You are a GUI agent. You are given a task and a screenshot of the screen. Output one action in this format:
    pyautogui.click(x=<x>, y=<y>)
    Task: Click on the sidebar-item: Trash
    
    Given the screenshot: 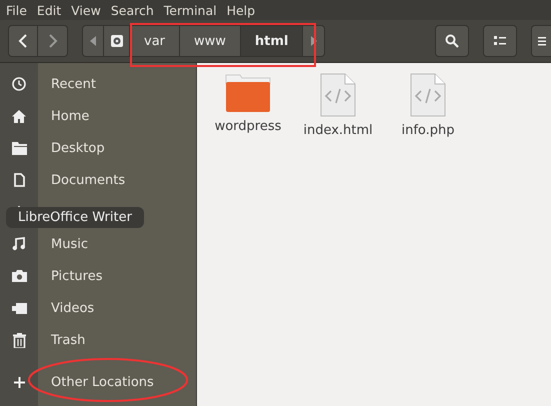 What is the action you would take?
    pyautogui.click(x=68, y=340)
    